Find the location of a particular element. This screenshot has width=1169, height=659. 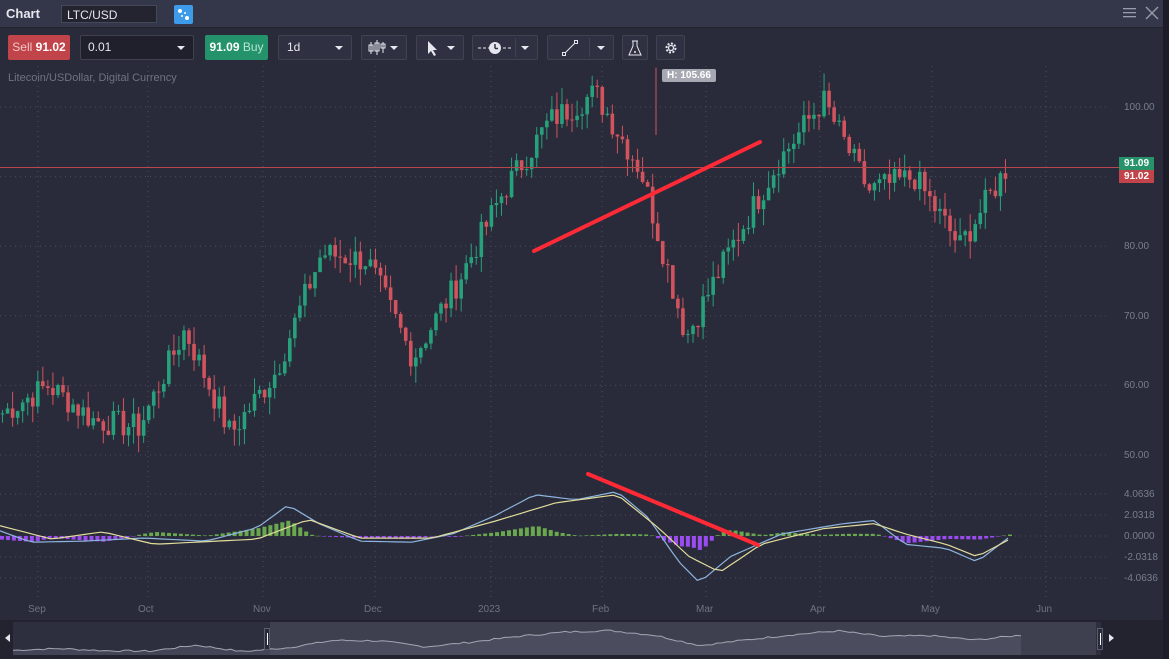

sell-button: Sell 91.02 is located at coordinates (39, 47).